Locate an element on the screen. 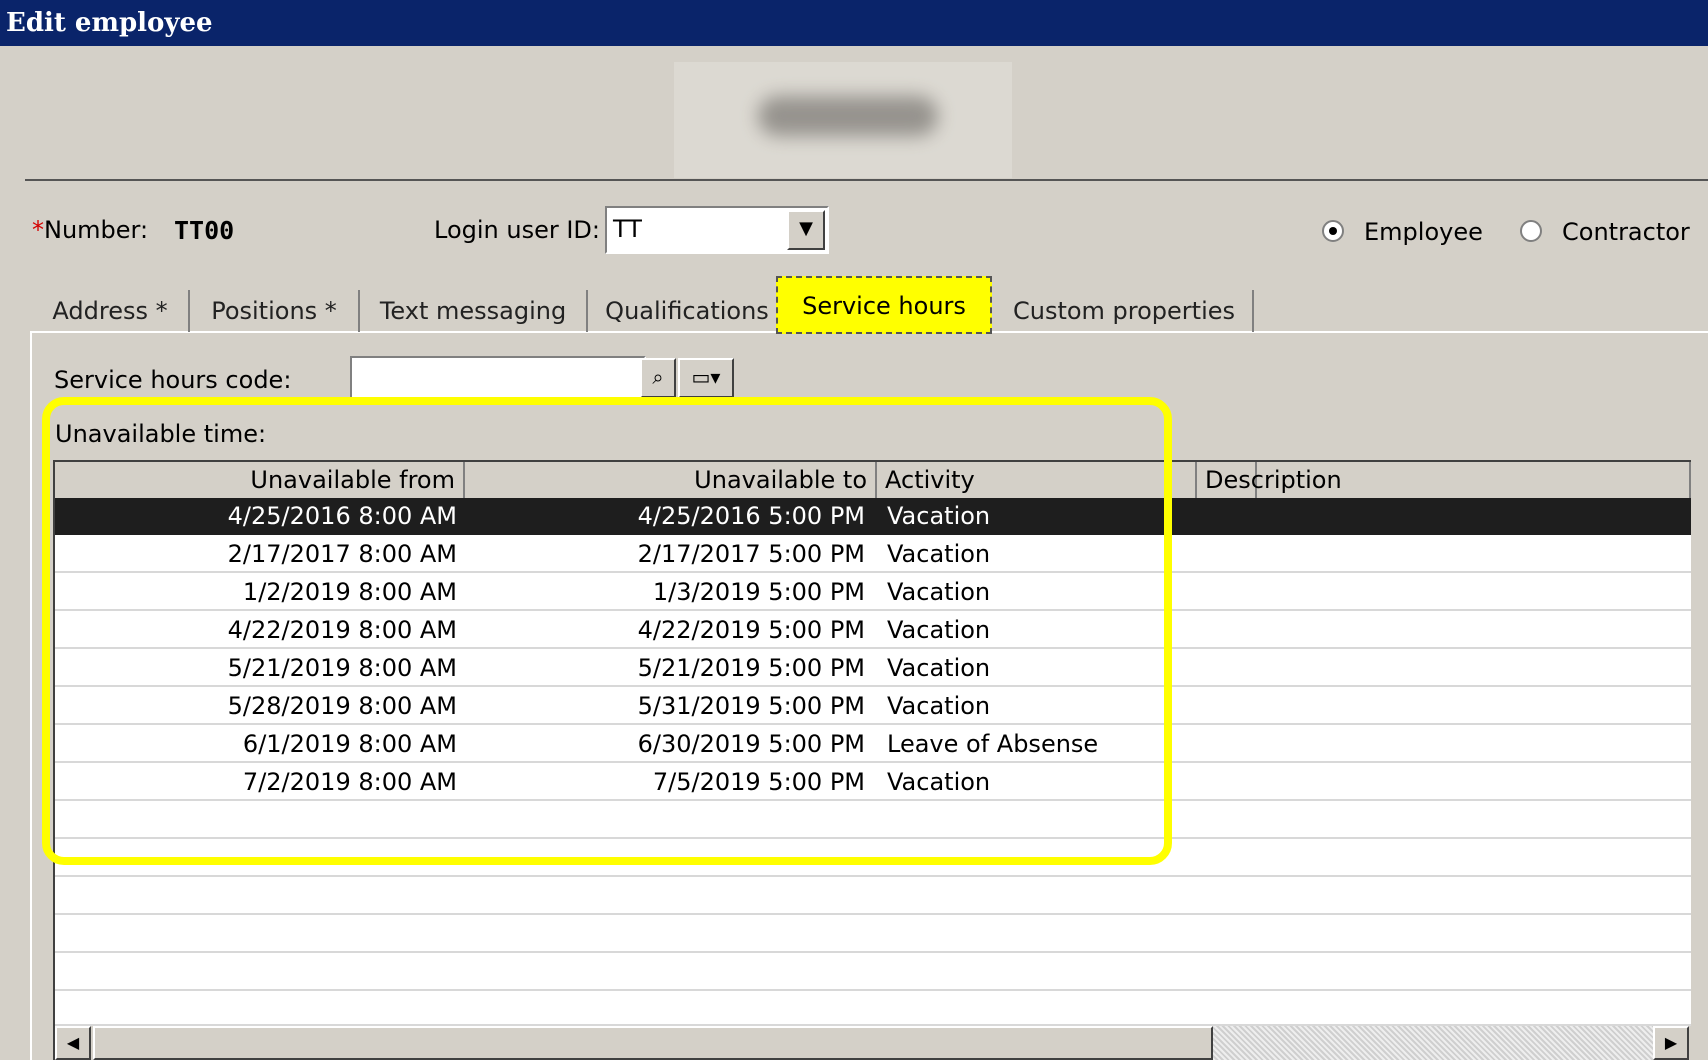 This screenshot has height=1060, width=1708. service-hours-code-input is located at coordinates (498, 379).